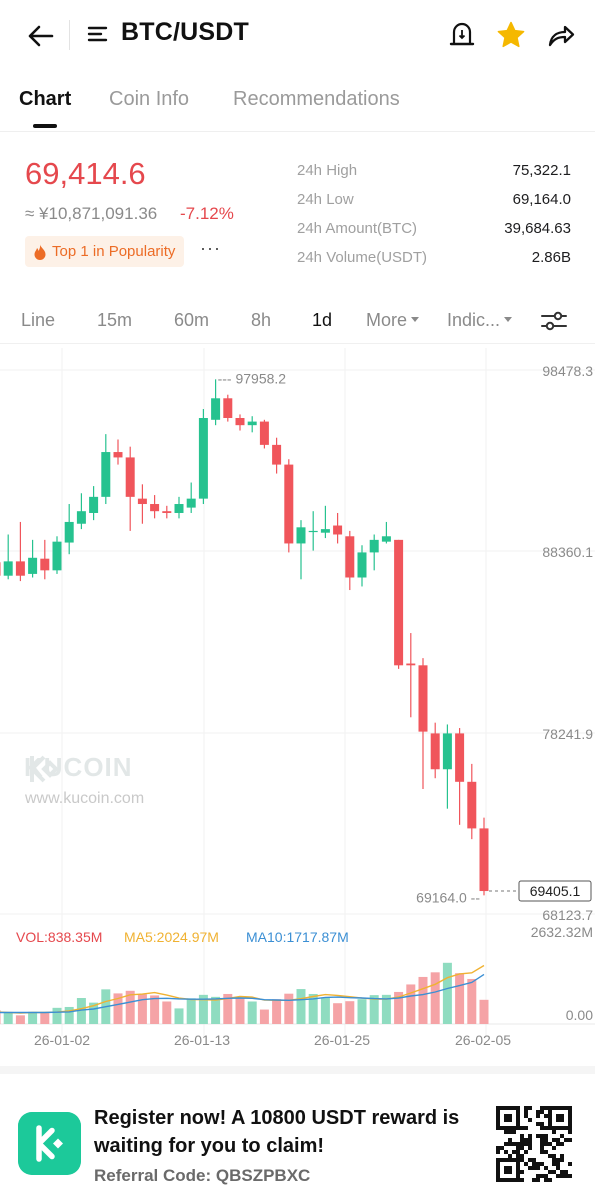 The image size is (595, 1200). What do you see at coordinates (45, 99) in the screenshot?
I see `tab-chart: Chart` at bounding box center [45, 99].